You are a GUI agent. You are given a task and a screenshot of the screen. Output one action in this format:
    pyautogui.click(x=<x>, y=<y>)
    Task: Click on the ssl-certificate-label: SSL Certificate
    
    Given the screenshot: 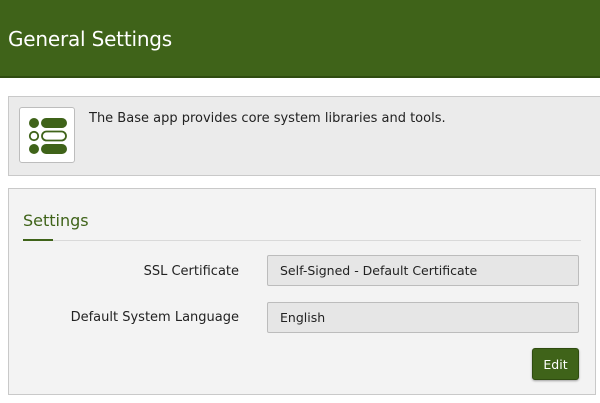 What is the action you would take?
    pyautogui.click(x=191, y=271)
    